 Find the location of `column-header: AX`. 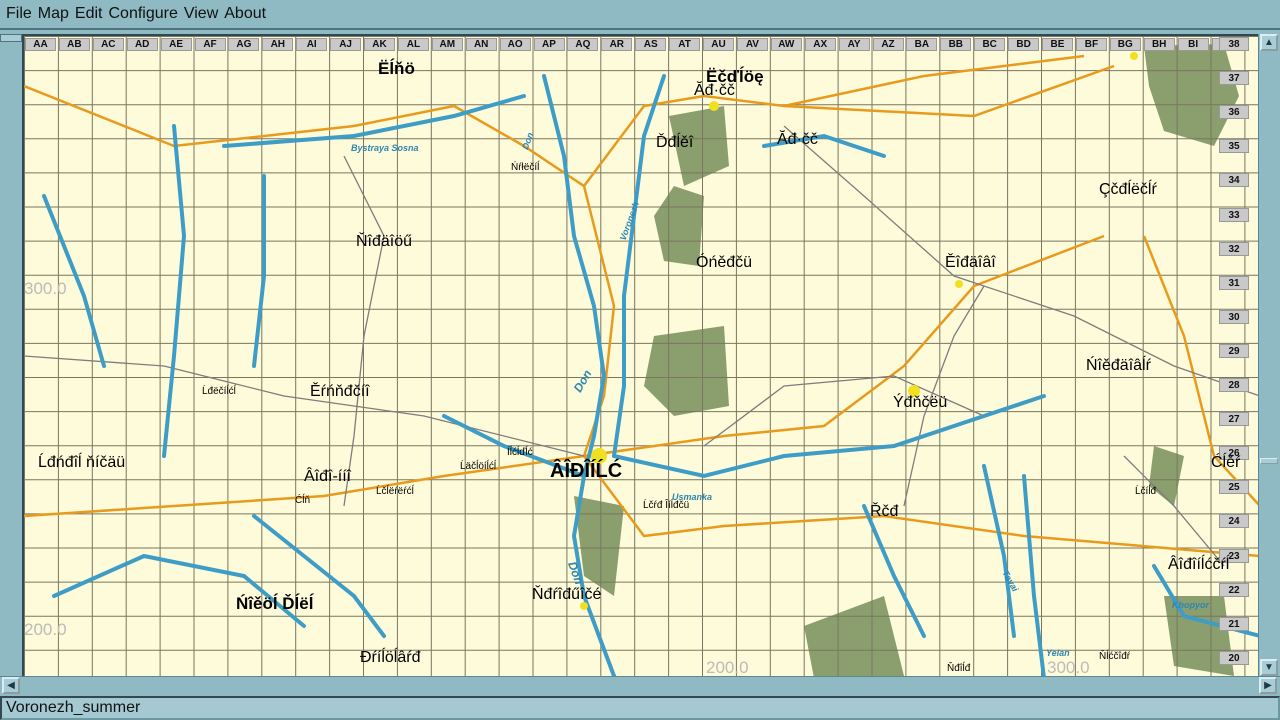

column-header: AX is located at coordinates (820, 44).